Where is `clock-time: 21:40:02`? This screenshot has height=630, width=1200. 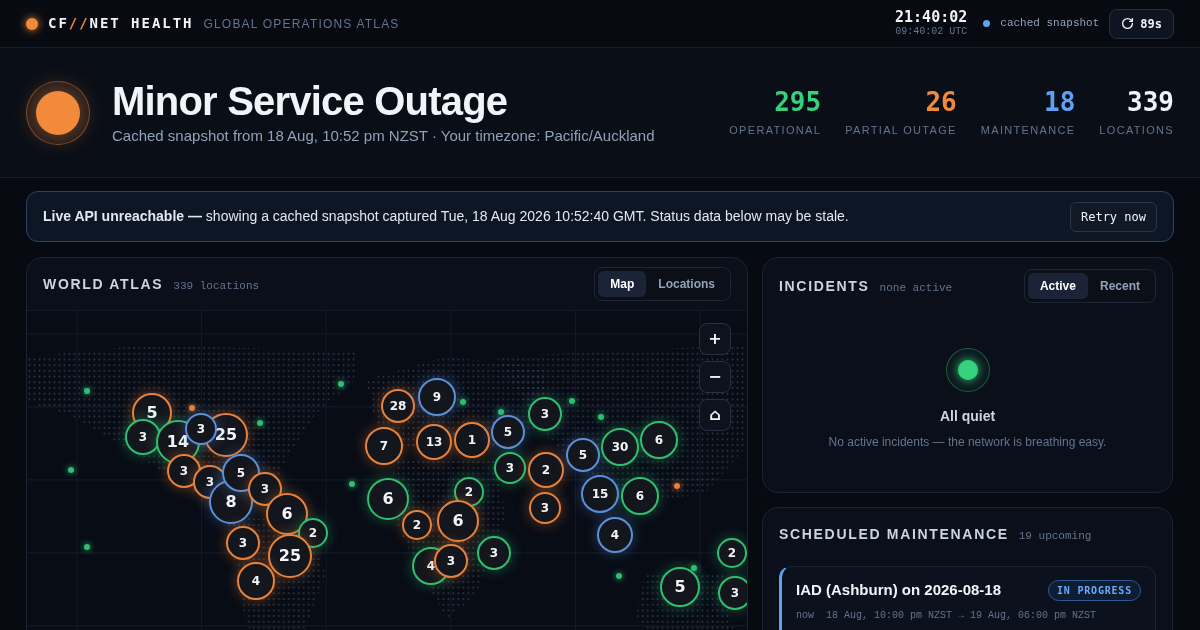
clock-time: 21:40:02 is located at coordinates (931, 17).